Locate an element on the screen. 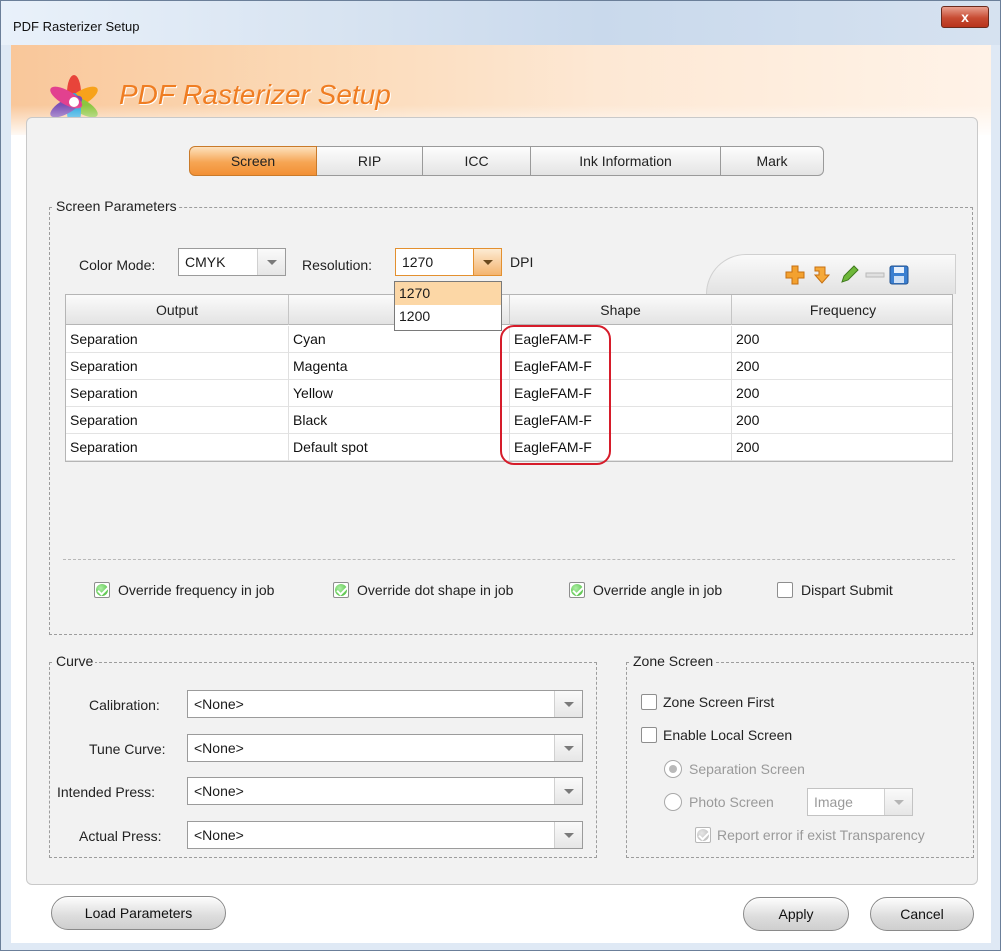 The width and height of the screenshot is (1001, 951). zone-screen-first-label: Zone Screen First is located at coordinates (718, 702).